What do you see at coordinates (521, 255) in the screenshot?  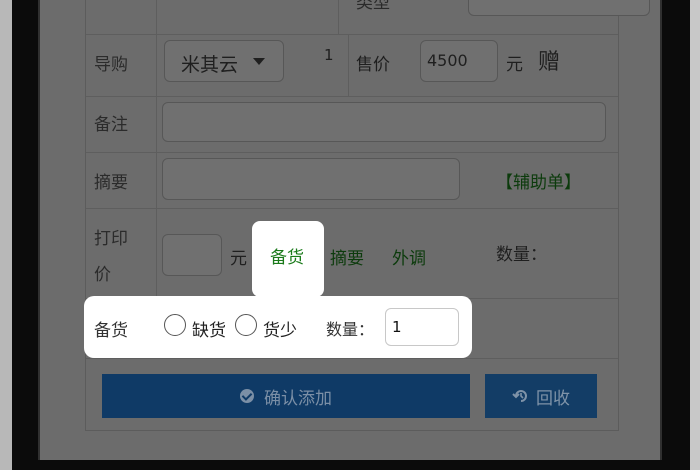 I see `quantity-right-label: 数量：` at bounding box center [521, 255].